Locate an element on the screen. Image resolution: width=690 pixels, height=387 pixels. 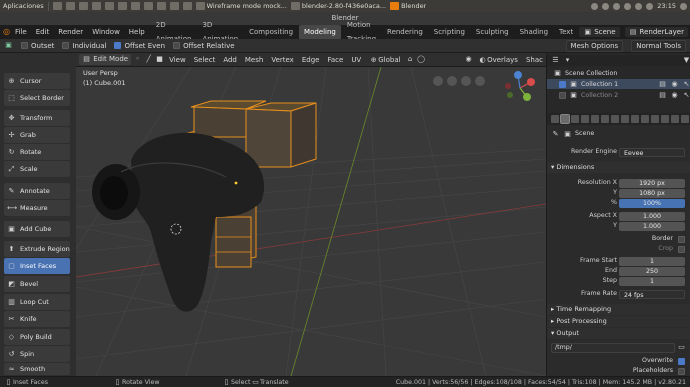
frame-rate-dropdown: 24 fps is located at coordinates (652, 294).